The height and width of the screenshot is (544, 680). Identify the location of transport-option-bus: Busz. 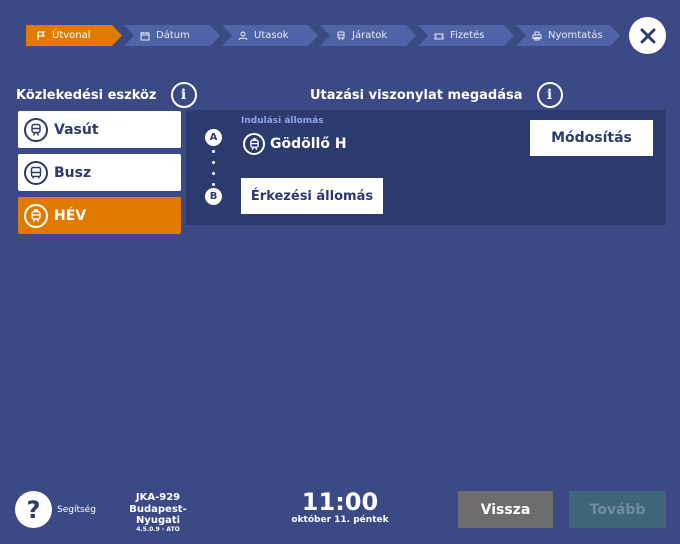
(99, 172).